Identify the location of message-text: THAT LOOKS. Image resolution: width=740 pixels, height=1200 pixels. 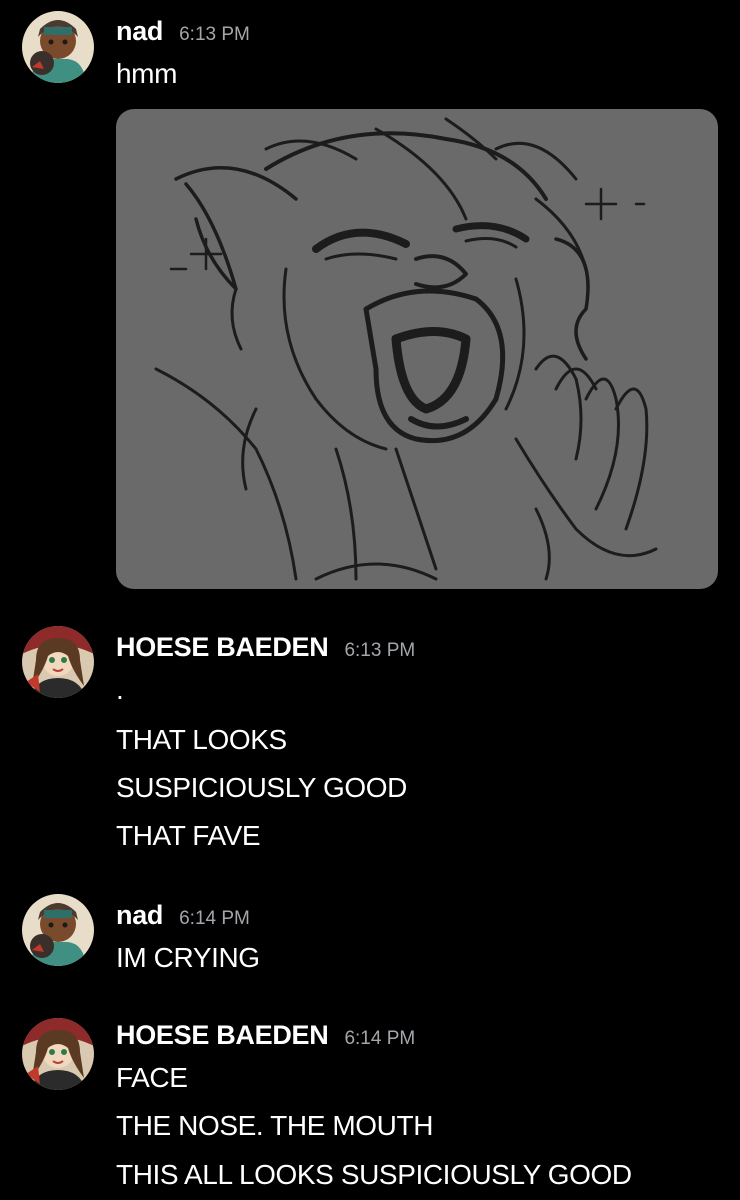
(201, 739).